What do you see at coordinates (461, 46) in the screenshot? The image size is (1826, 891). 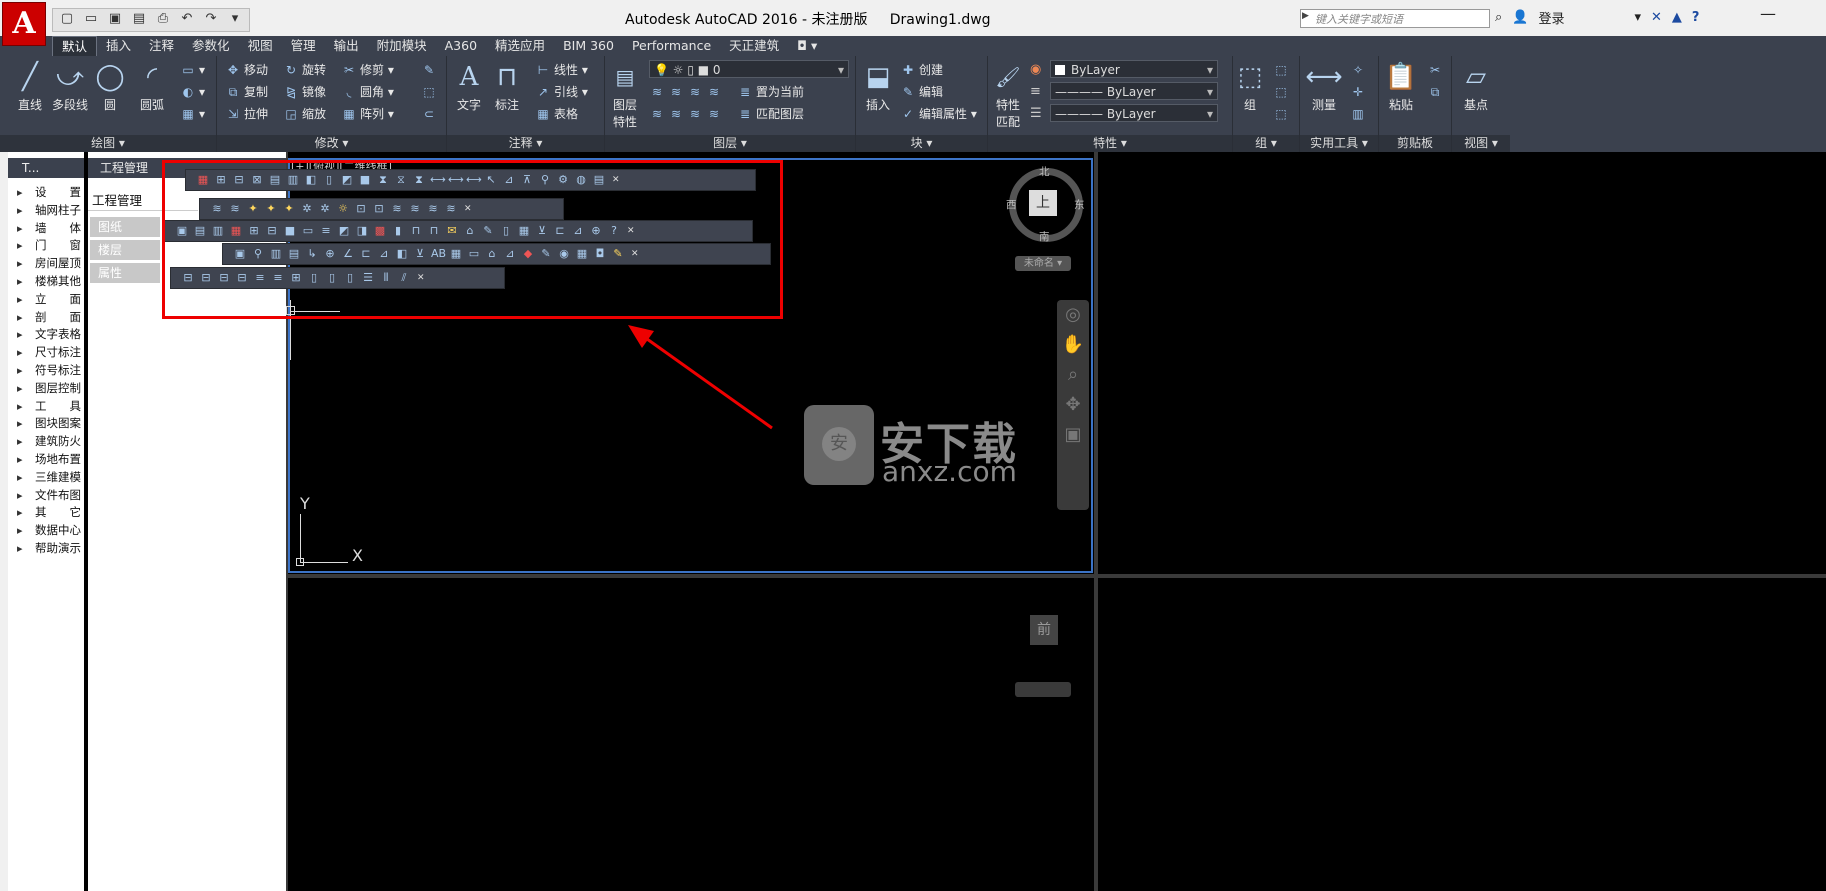 I see `tab-a360: A360` at bounding box center [461, 46].